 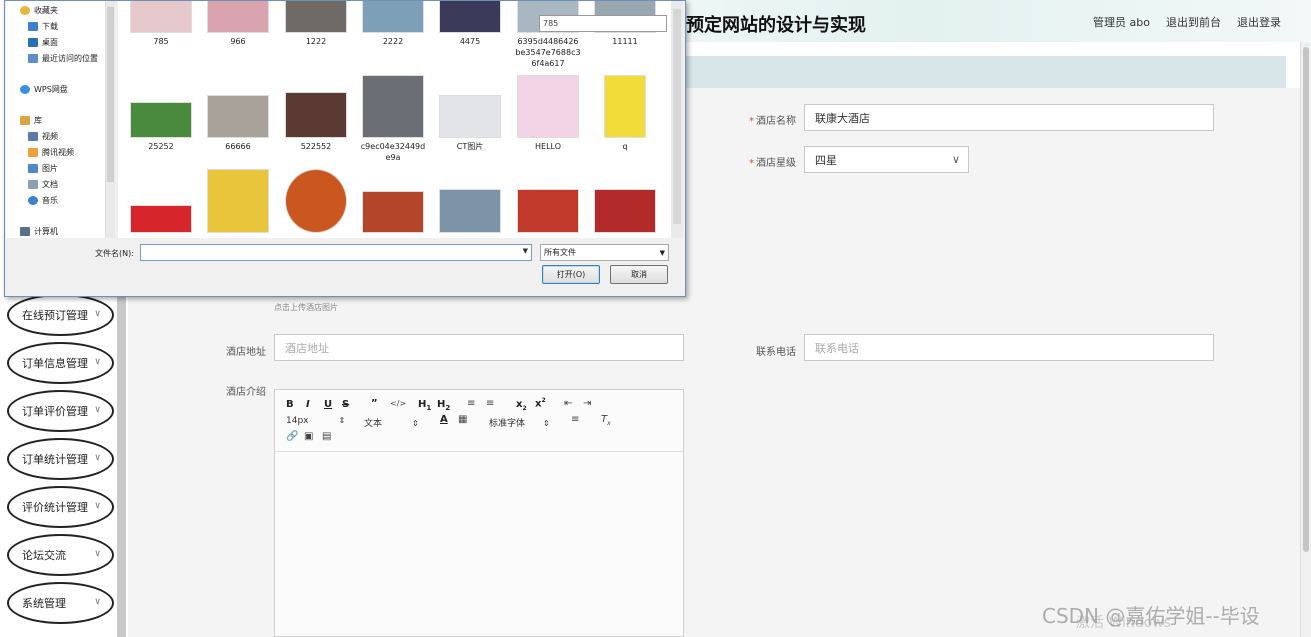 What do you see at coordinates (391, 422) in the screenshot?
I see `text-style-select: 文本 ⇕` at bounding box center [391, 422].